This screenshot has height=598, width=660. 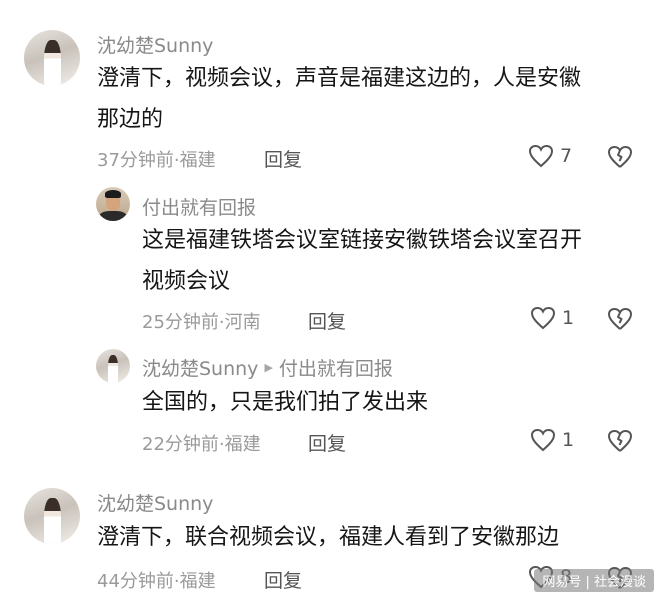 I want to click on comment-text-line: 这是福建铁塔会议室链接安徽铁塔会议室召开, so click(x=362, y=240).